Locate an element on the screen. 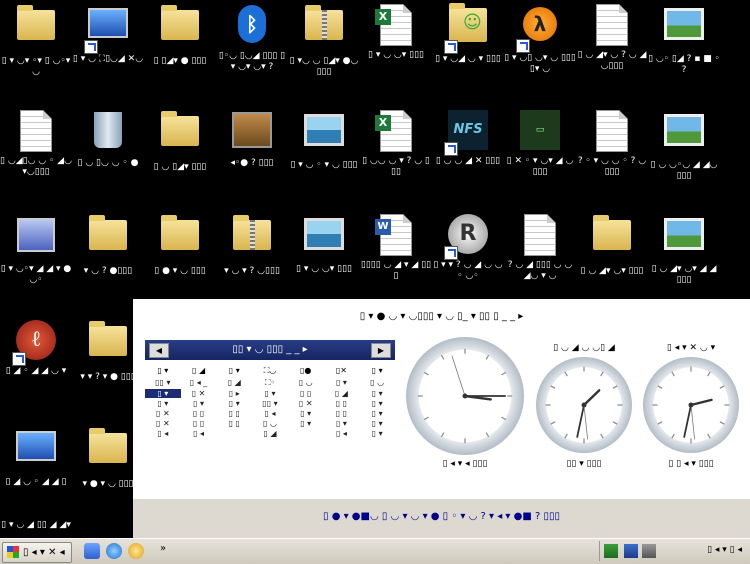 Image resolution: width=750 pixels, height=564 pixels. desktop-icon: ? ◦ ▾ ◡ ◡ ◦ ? ◡▯▯▯ is located at coordinates (612, 143).